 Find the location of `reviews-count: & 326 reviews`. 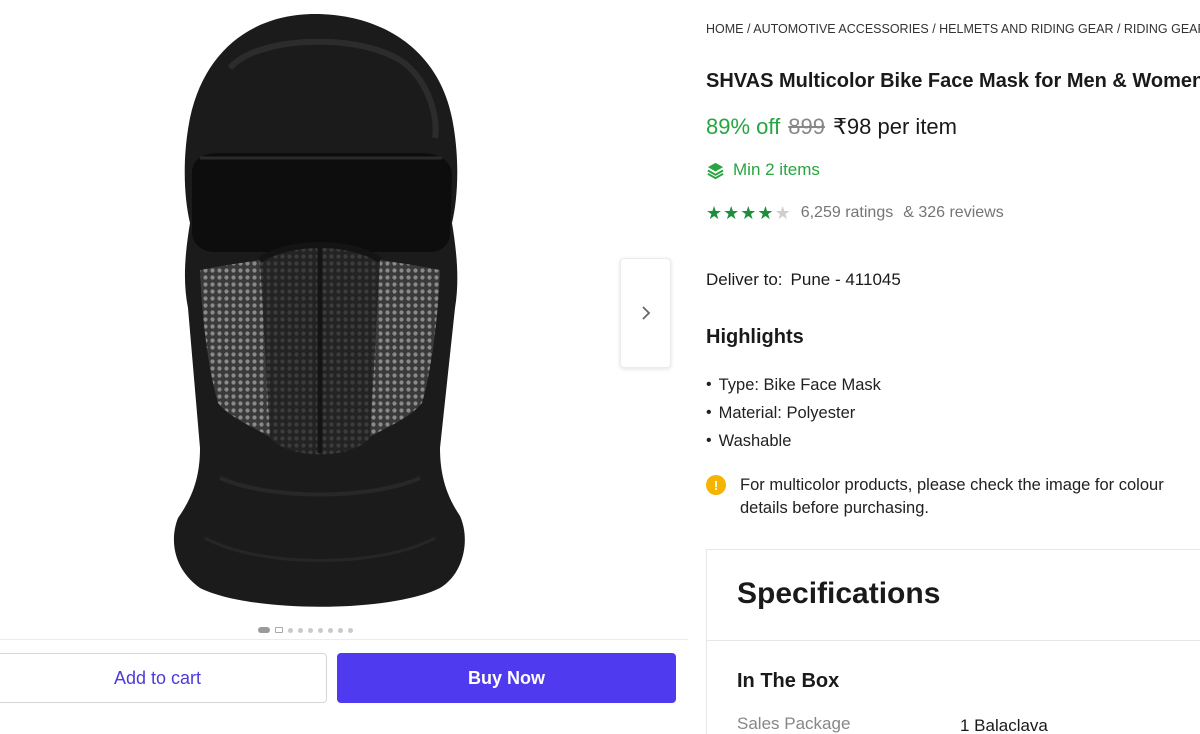

reviews-count: & 326 reviews is located at coordinates (953, 212).